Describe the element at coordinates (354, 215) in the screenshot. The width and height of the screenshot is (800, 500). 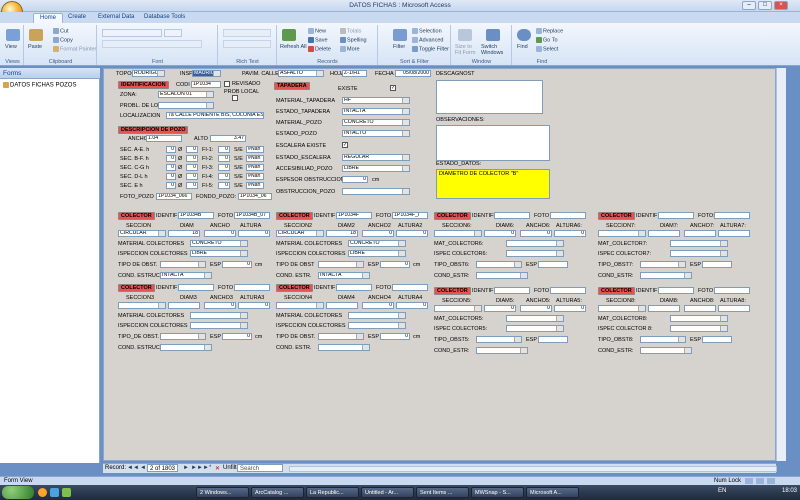
I see `identif-field: 1P1034F` at that location.